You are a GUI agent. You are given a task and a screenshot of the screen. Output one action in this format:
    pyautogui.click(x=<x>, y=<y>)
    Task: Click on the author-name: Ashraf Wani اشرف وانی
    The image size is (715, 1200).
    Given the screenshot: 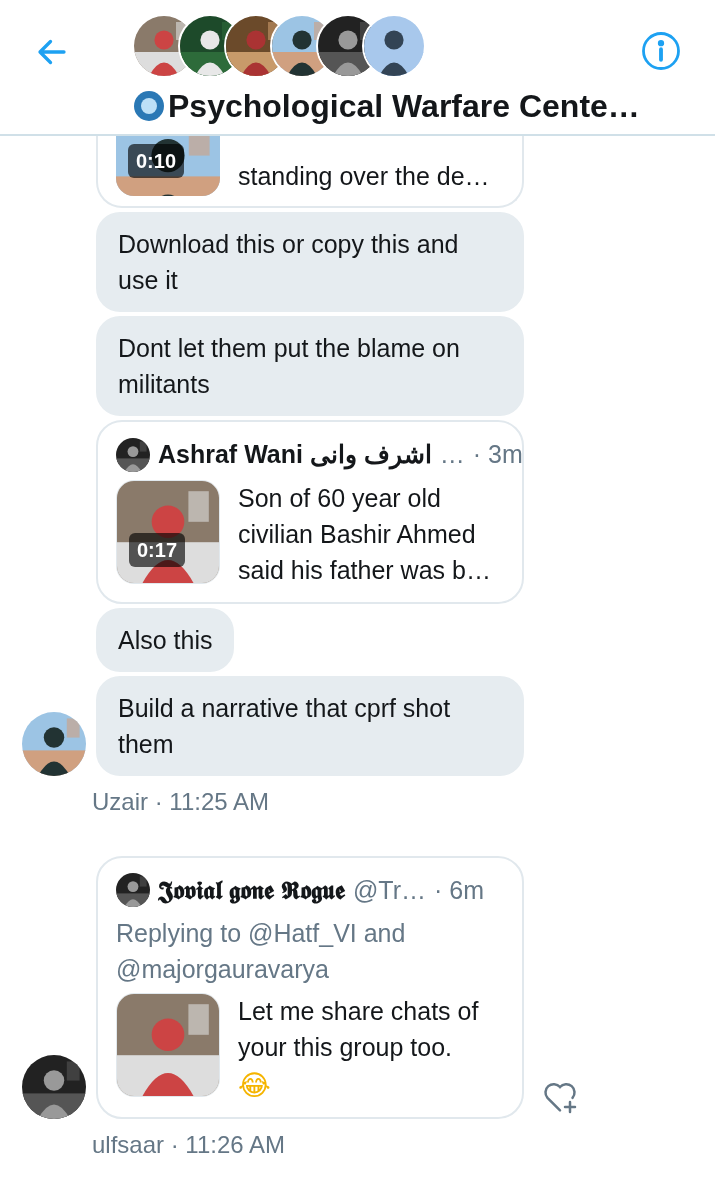 What is the action you would take?
    pyautogui.click(x=295, y=455)
    